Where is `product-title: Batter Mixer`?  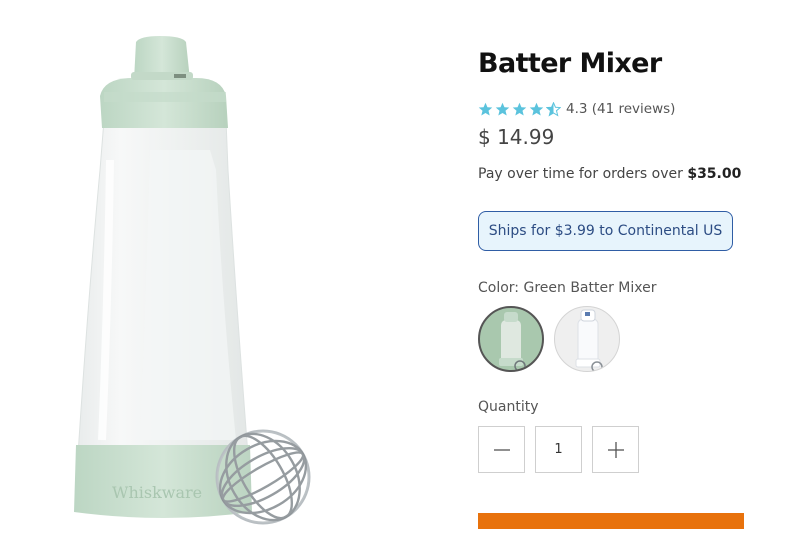 product-title: Batter Mixer is located at coordinates (570, 63).